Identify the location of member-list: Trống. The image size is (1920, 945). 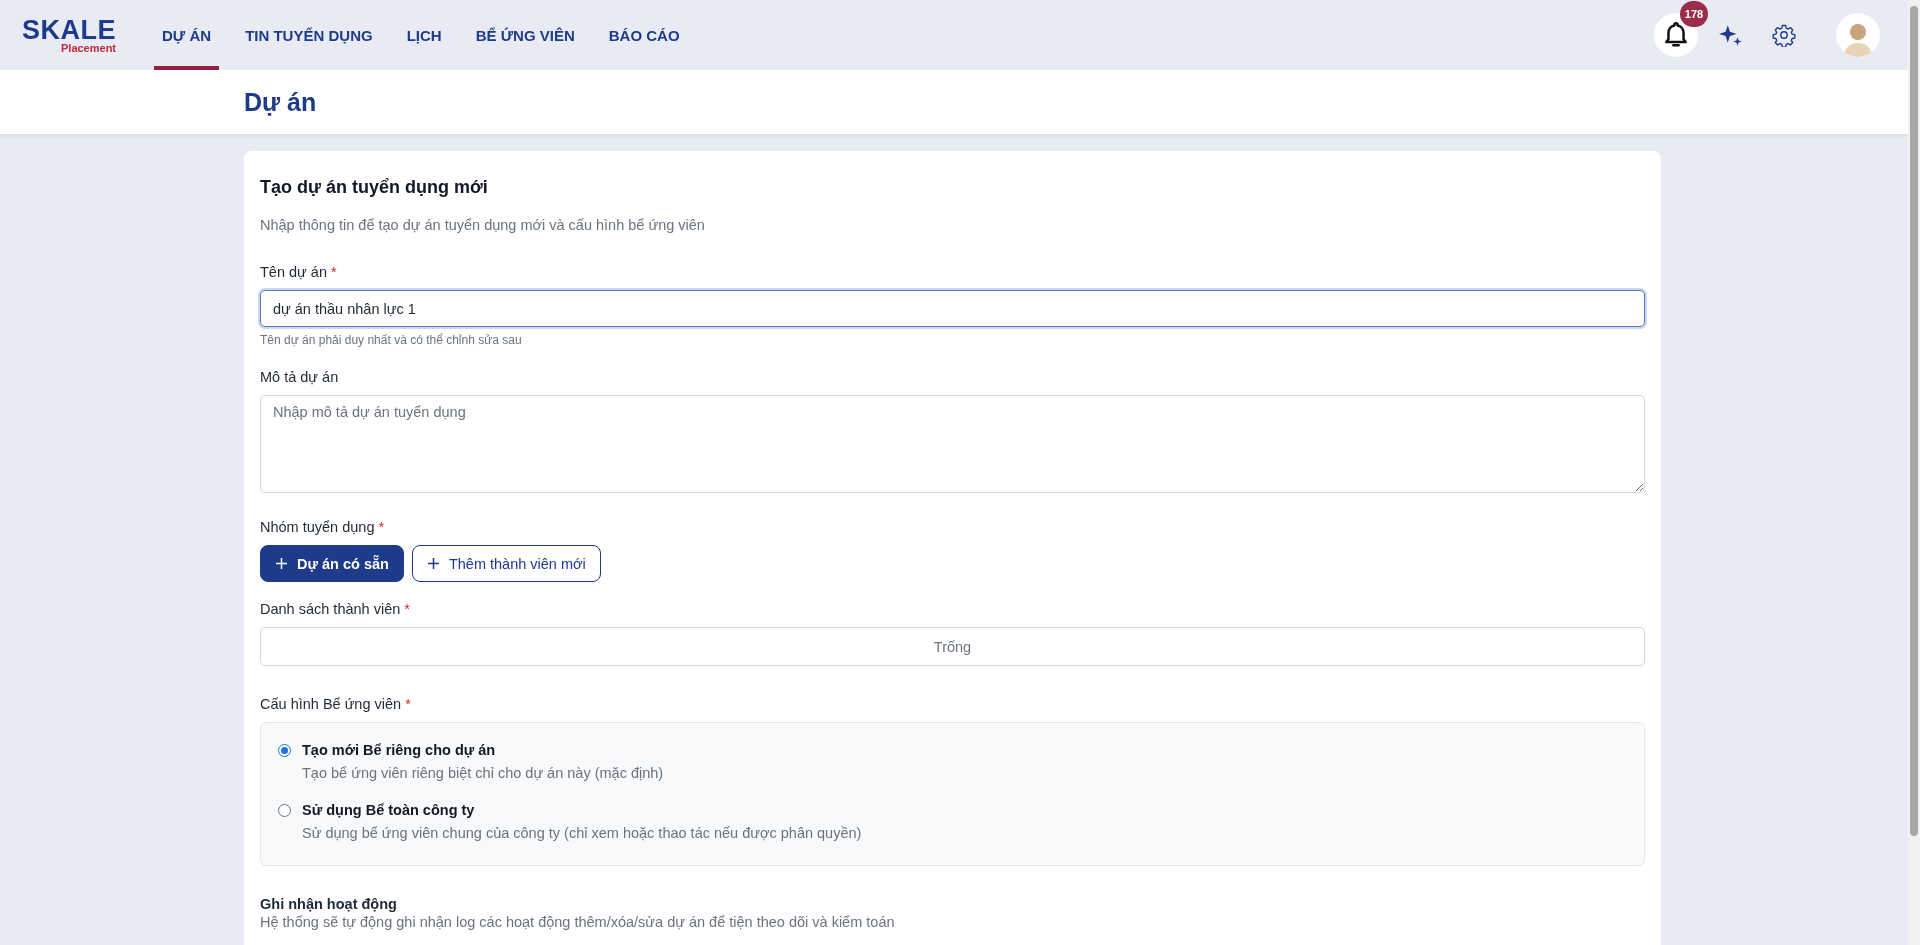
(952, 646).